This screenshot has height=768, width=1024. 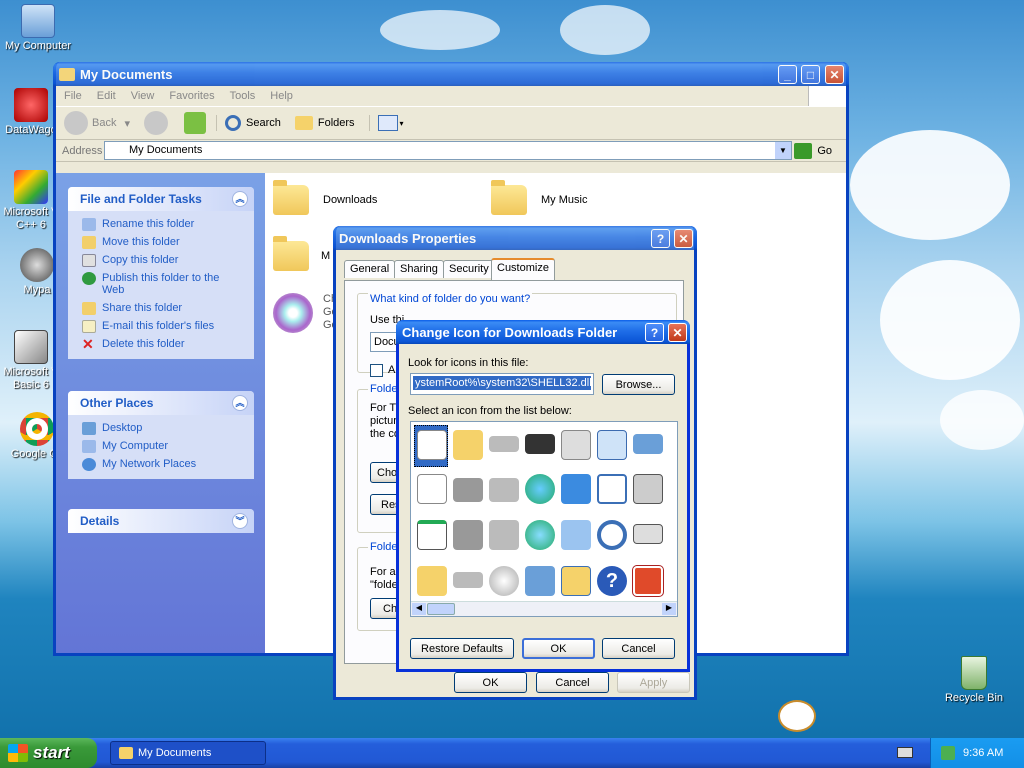 I want to click on place-network: My Network Places, so click(x=161, y=464).